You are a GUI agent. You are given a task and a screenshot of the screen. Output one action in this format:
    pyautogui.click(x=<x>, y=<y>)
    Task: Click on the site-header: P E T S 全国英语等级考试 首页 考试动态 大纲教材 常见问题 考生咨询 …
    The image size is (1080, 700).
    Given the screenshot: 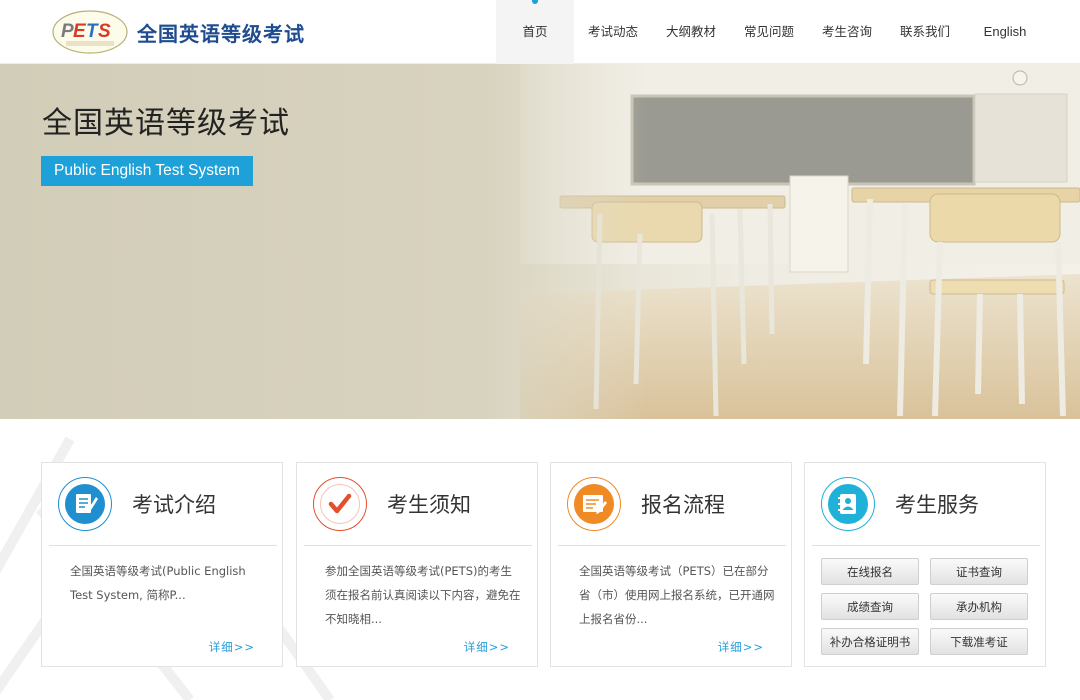 What is the action you would take?
    pyautogui.click(x=540, y=32)
    